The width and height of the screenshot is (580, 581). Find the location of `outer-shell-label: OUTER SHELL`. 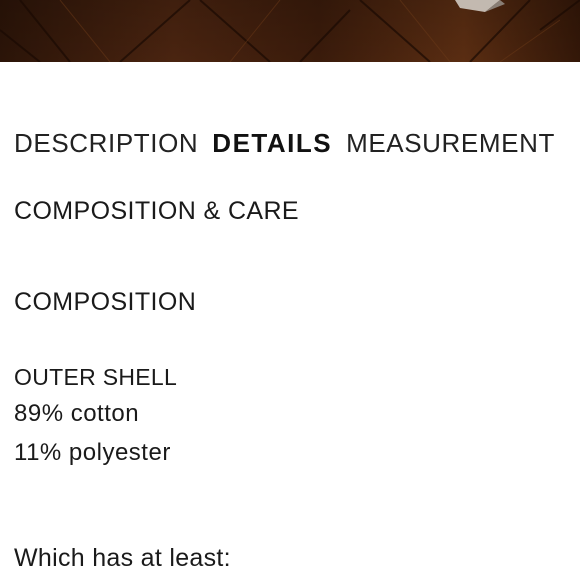

outer-shell-label: OUTER SHELL is located at coordinates (96, 377).